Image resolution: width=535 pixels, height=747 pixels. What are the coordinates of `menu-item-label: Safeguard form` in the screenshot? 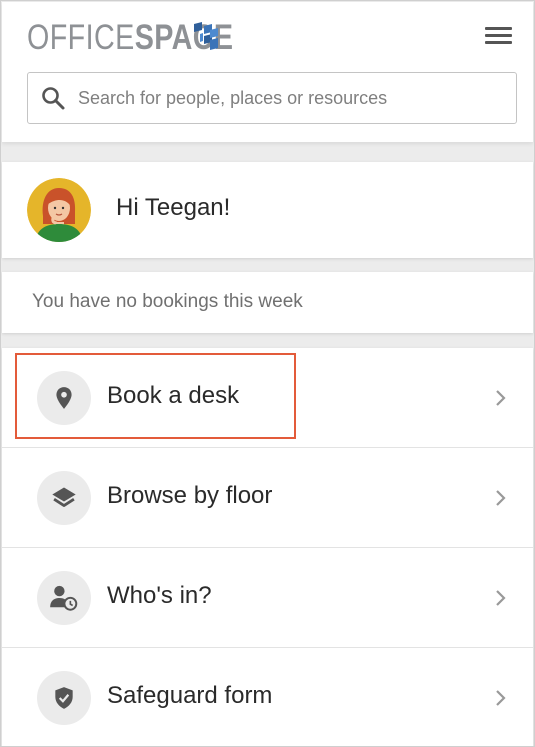 It's located at (190, 695).